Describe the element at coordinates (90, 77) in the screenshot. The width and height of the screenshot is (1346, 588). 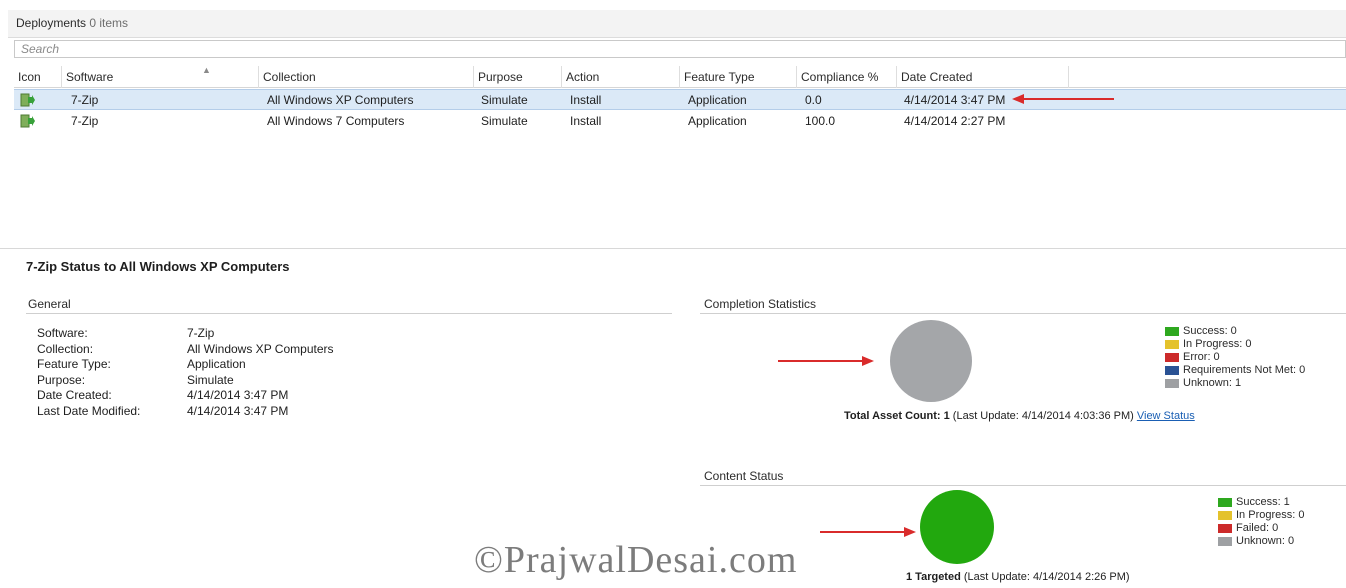
I see `col-header-software-label: Software` at that location.